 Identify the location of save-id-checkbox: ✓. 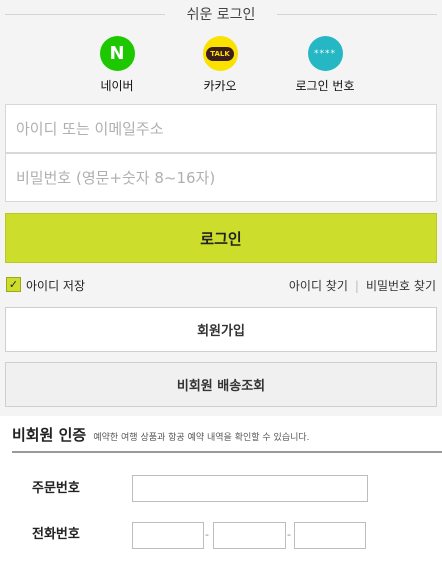
(13, 284).